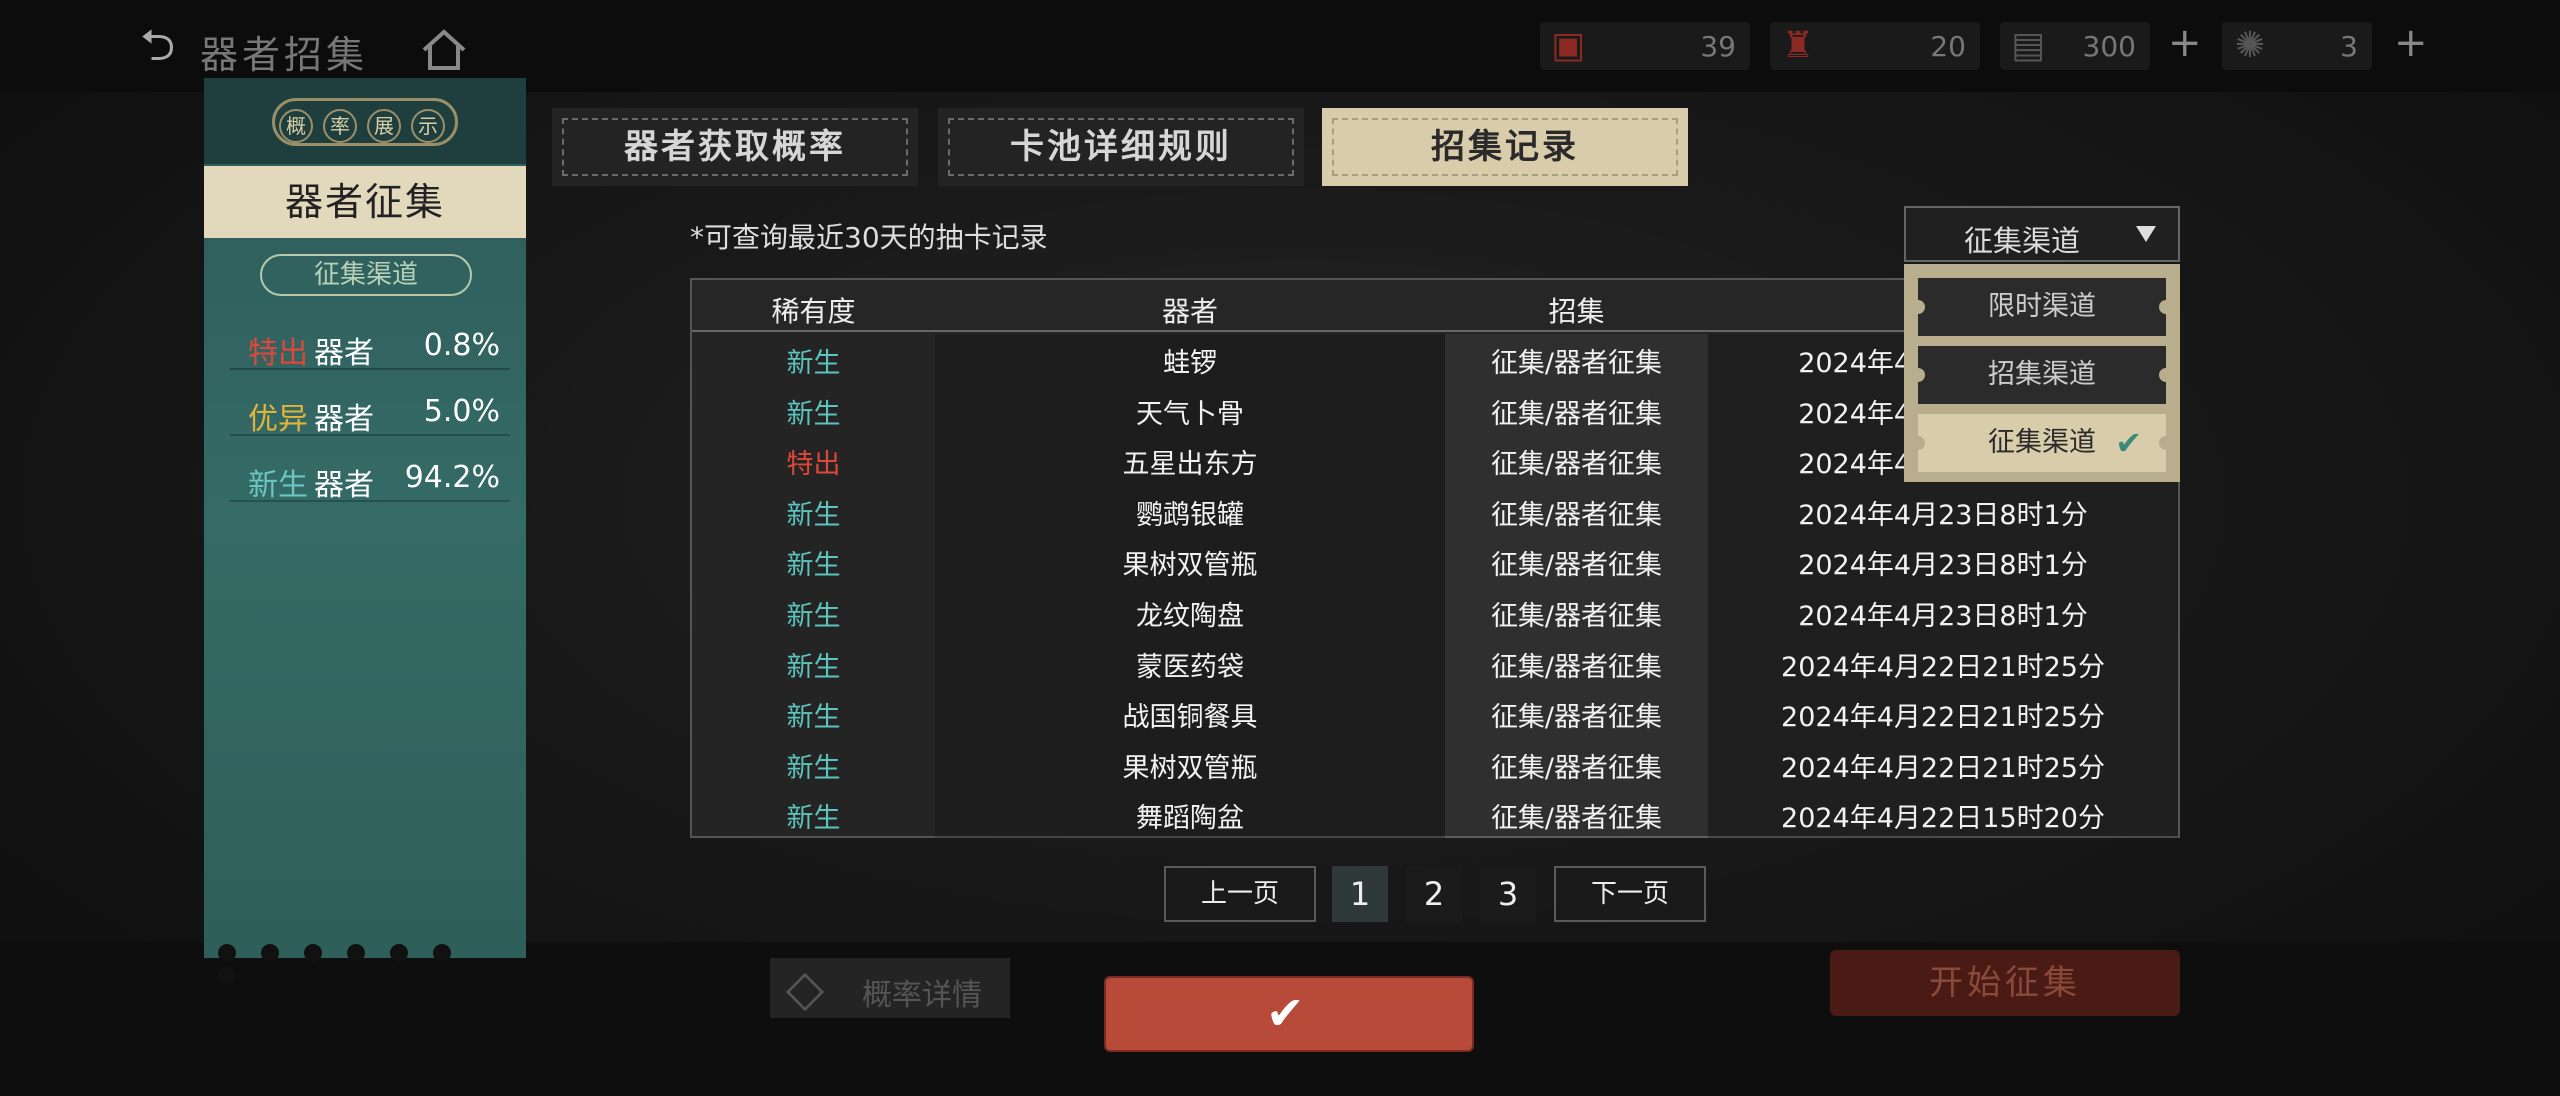  I want to click on resource-token: ✺ 3, so click(2297, 46).